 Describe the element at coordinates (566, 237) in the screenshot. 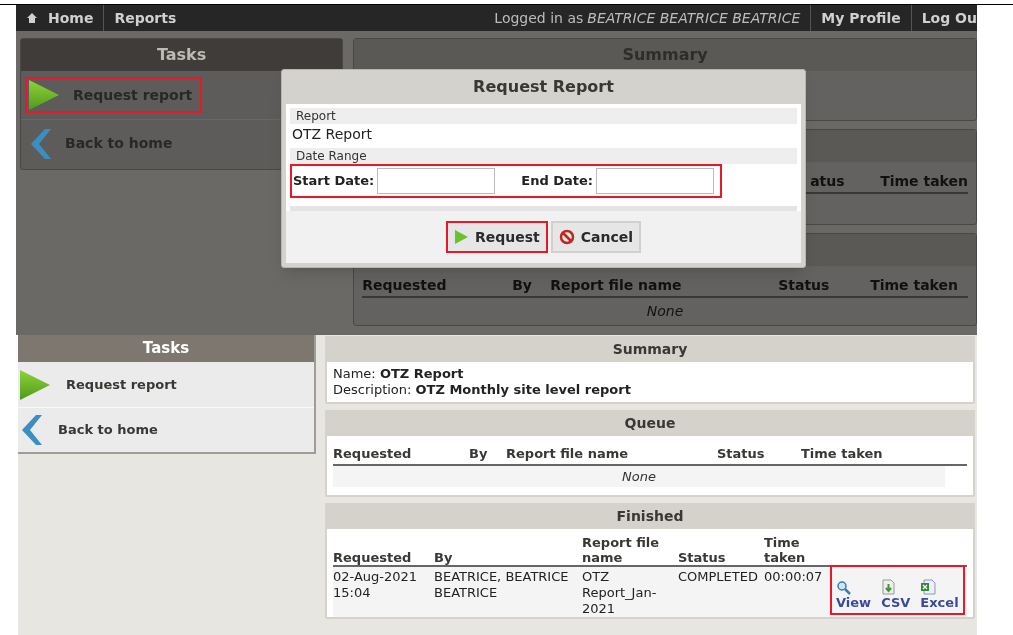

I see `cancel-icon` at that location.